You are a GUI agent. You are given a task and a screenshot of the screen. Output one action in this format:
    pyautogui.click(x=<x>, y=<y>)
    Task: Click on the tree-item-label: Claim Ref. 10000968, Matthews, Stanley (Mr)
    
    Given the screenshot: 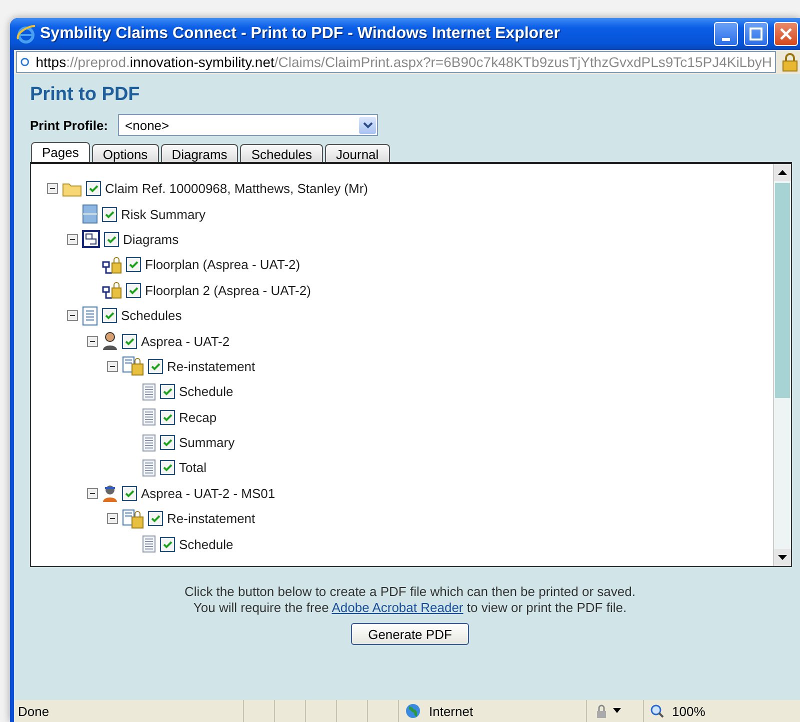 What is the action you would take?
    pyautogui.click(x=236, y=188)
    